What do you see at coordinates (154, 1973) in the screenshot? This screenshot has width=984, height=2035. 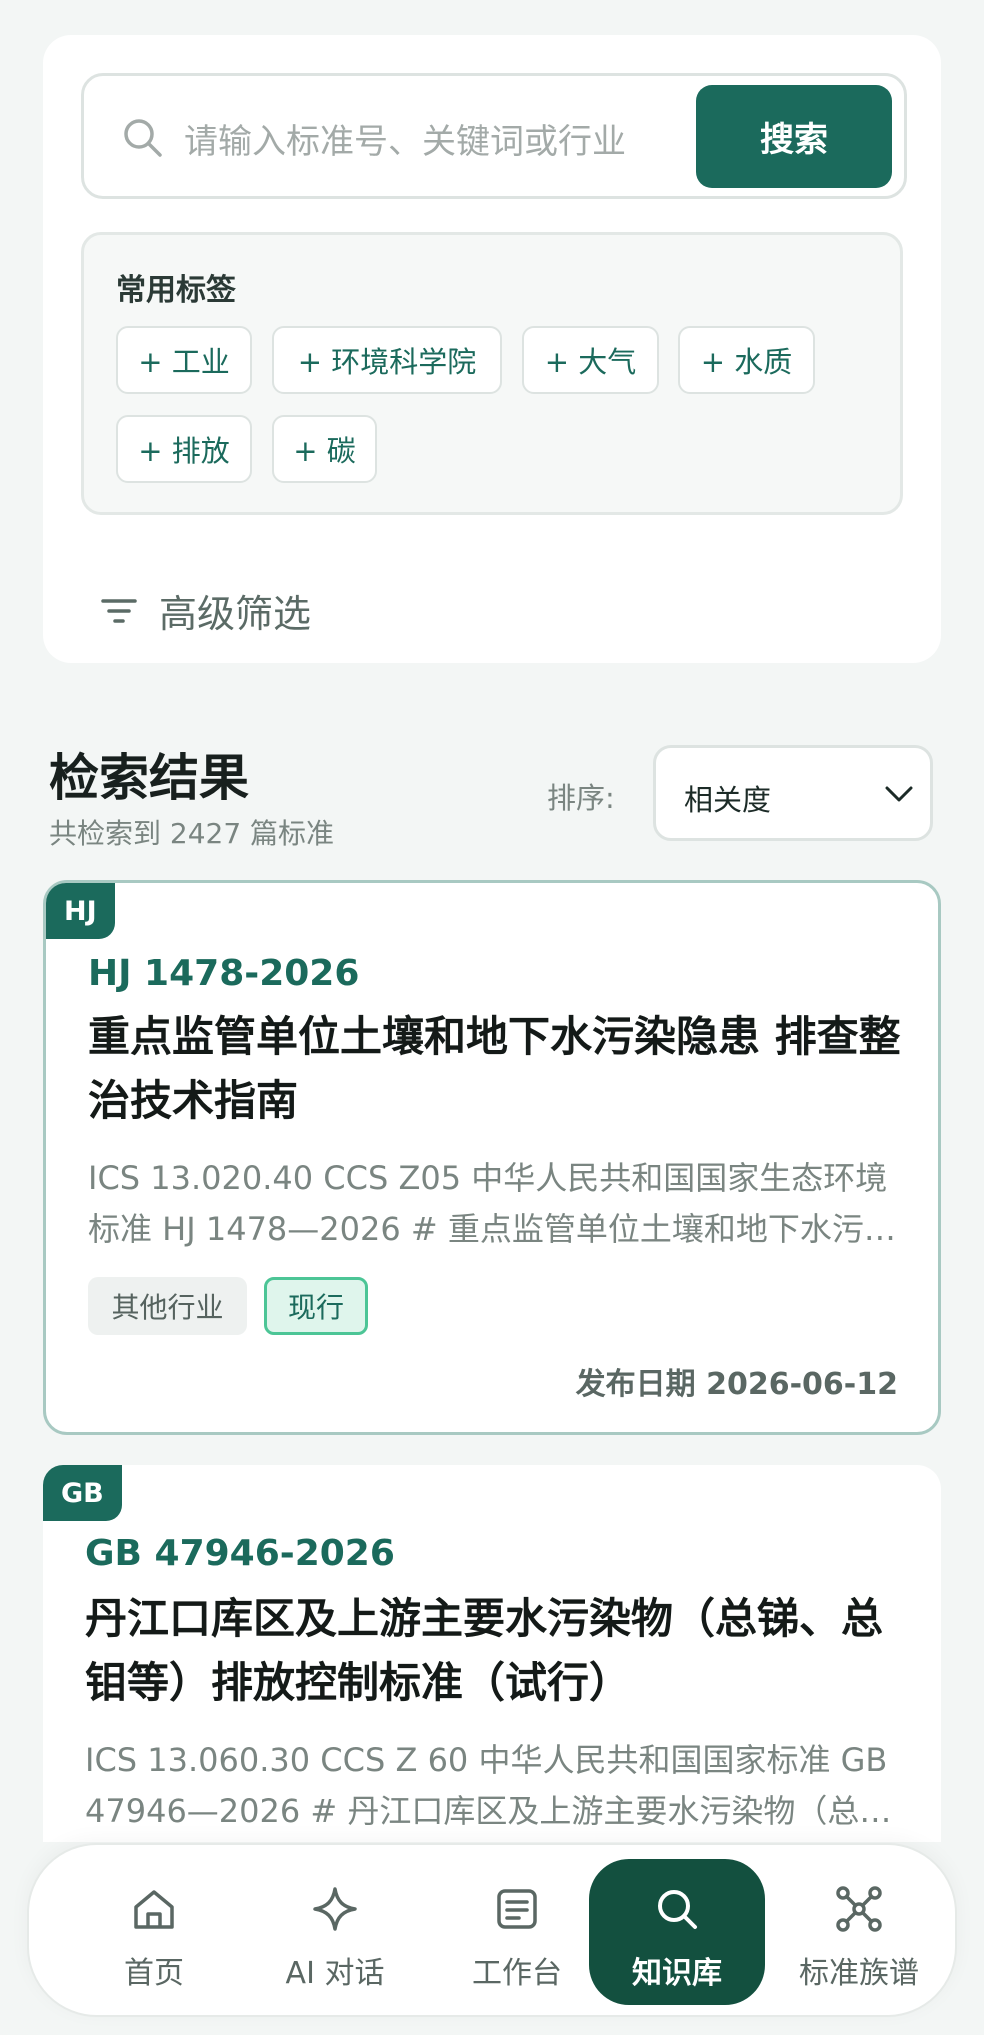 I see `nav-label: 首页` at bounding box center [154, 1973].